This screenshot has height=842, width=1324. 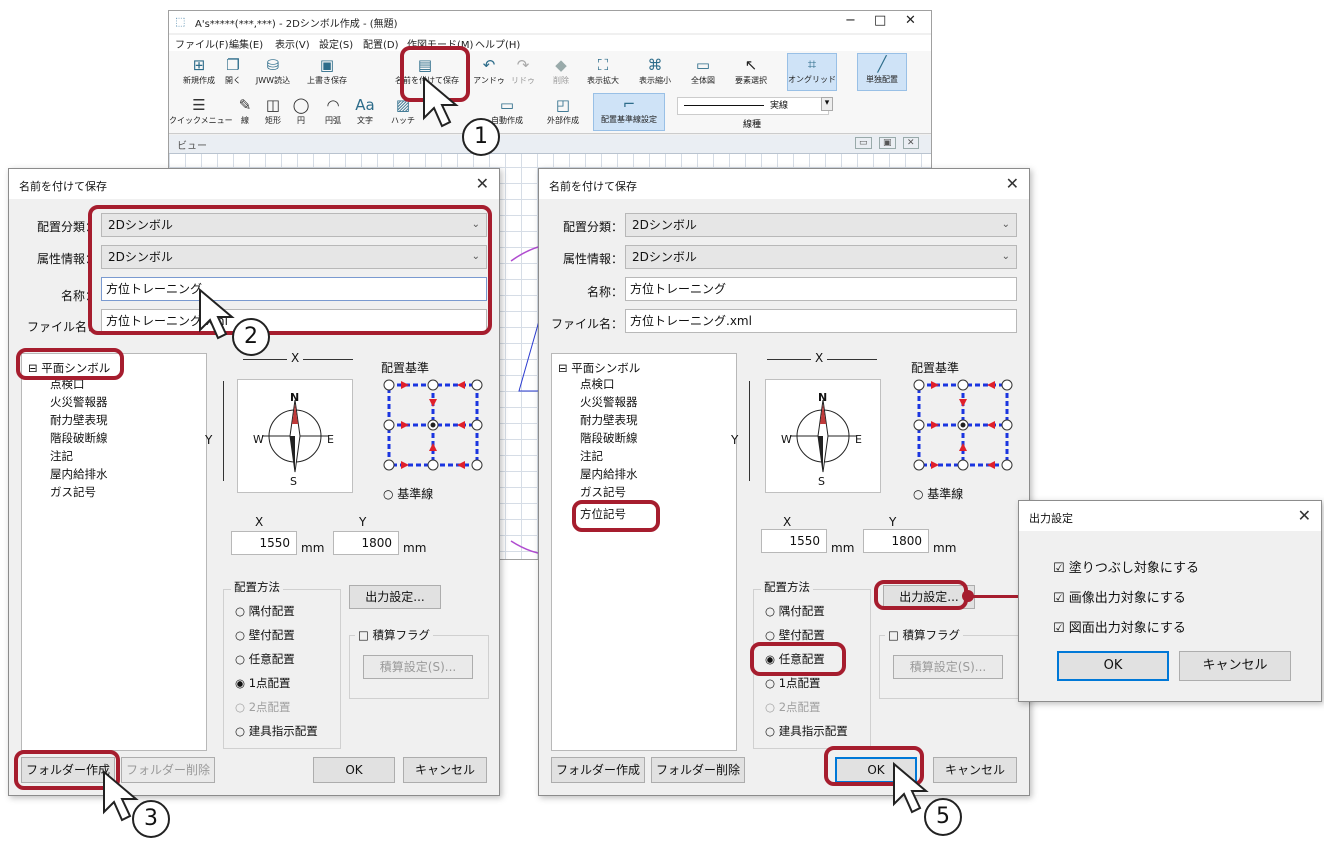 What do you see at coordinates (563, 368) in the screenshot?
I see `tree-collapse-icon: ⊟` at bounding box center [563, 368].